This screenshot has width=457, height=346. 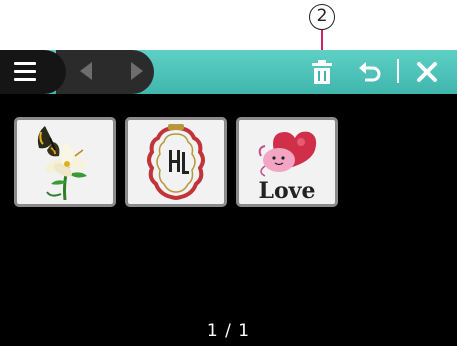 I want to click on toolbar-separator, so click(x=398, y=71).